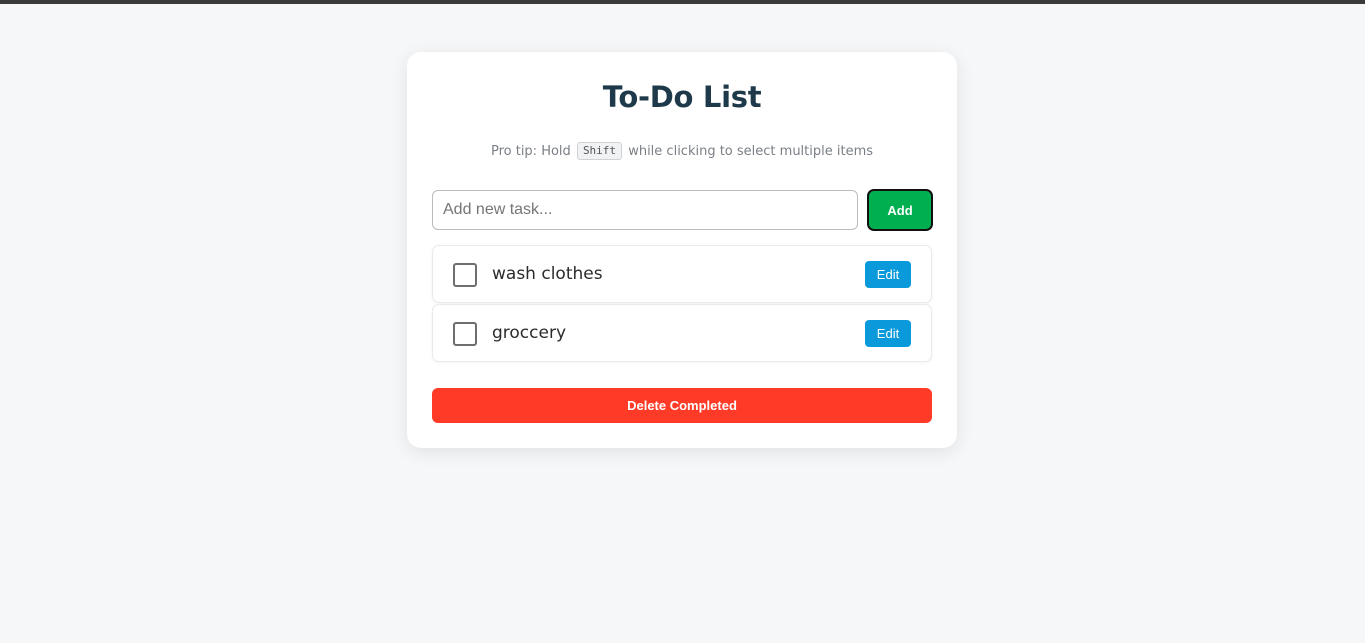 Image resolution: width=1365 pixels, height=643 pixels. What do you see at coordinates (682, 97) in the screenshot?
I see `page-title: To-Do List` at bounding box center [682, 97].